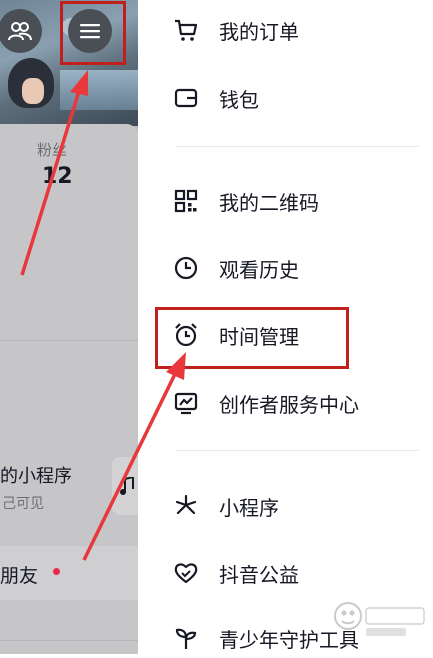  Describe the element at coordinates (56, 571) in the screenshot. I see `notification-dot` at that location.